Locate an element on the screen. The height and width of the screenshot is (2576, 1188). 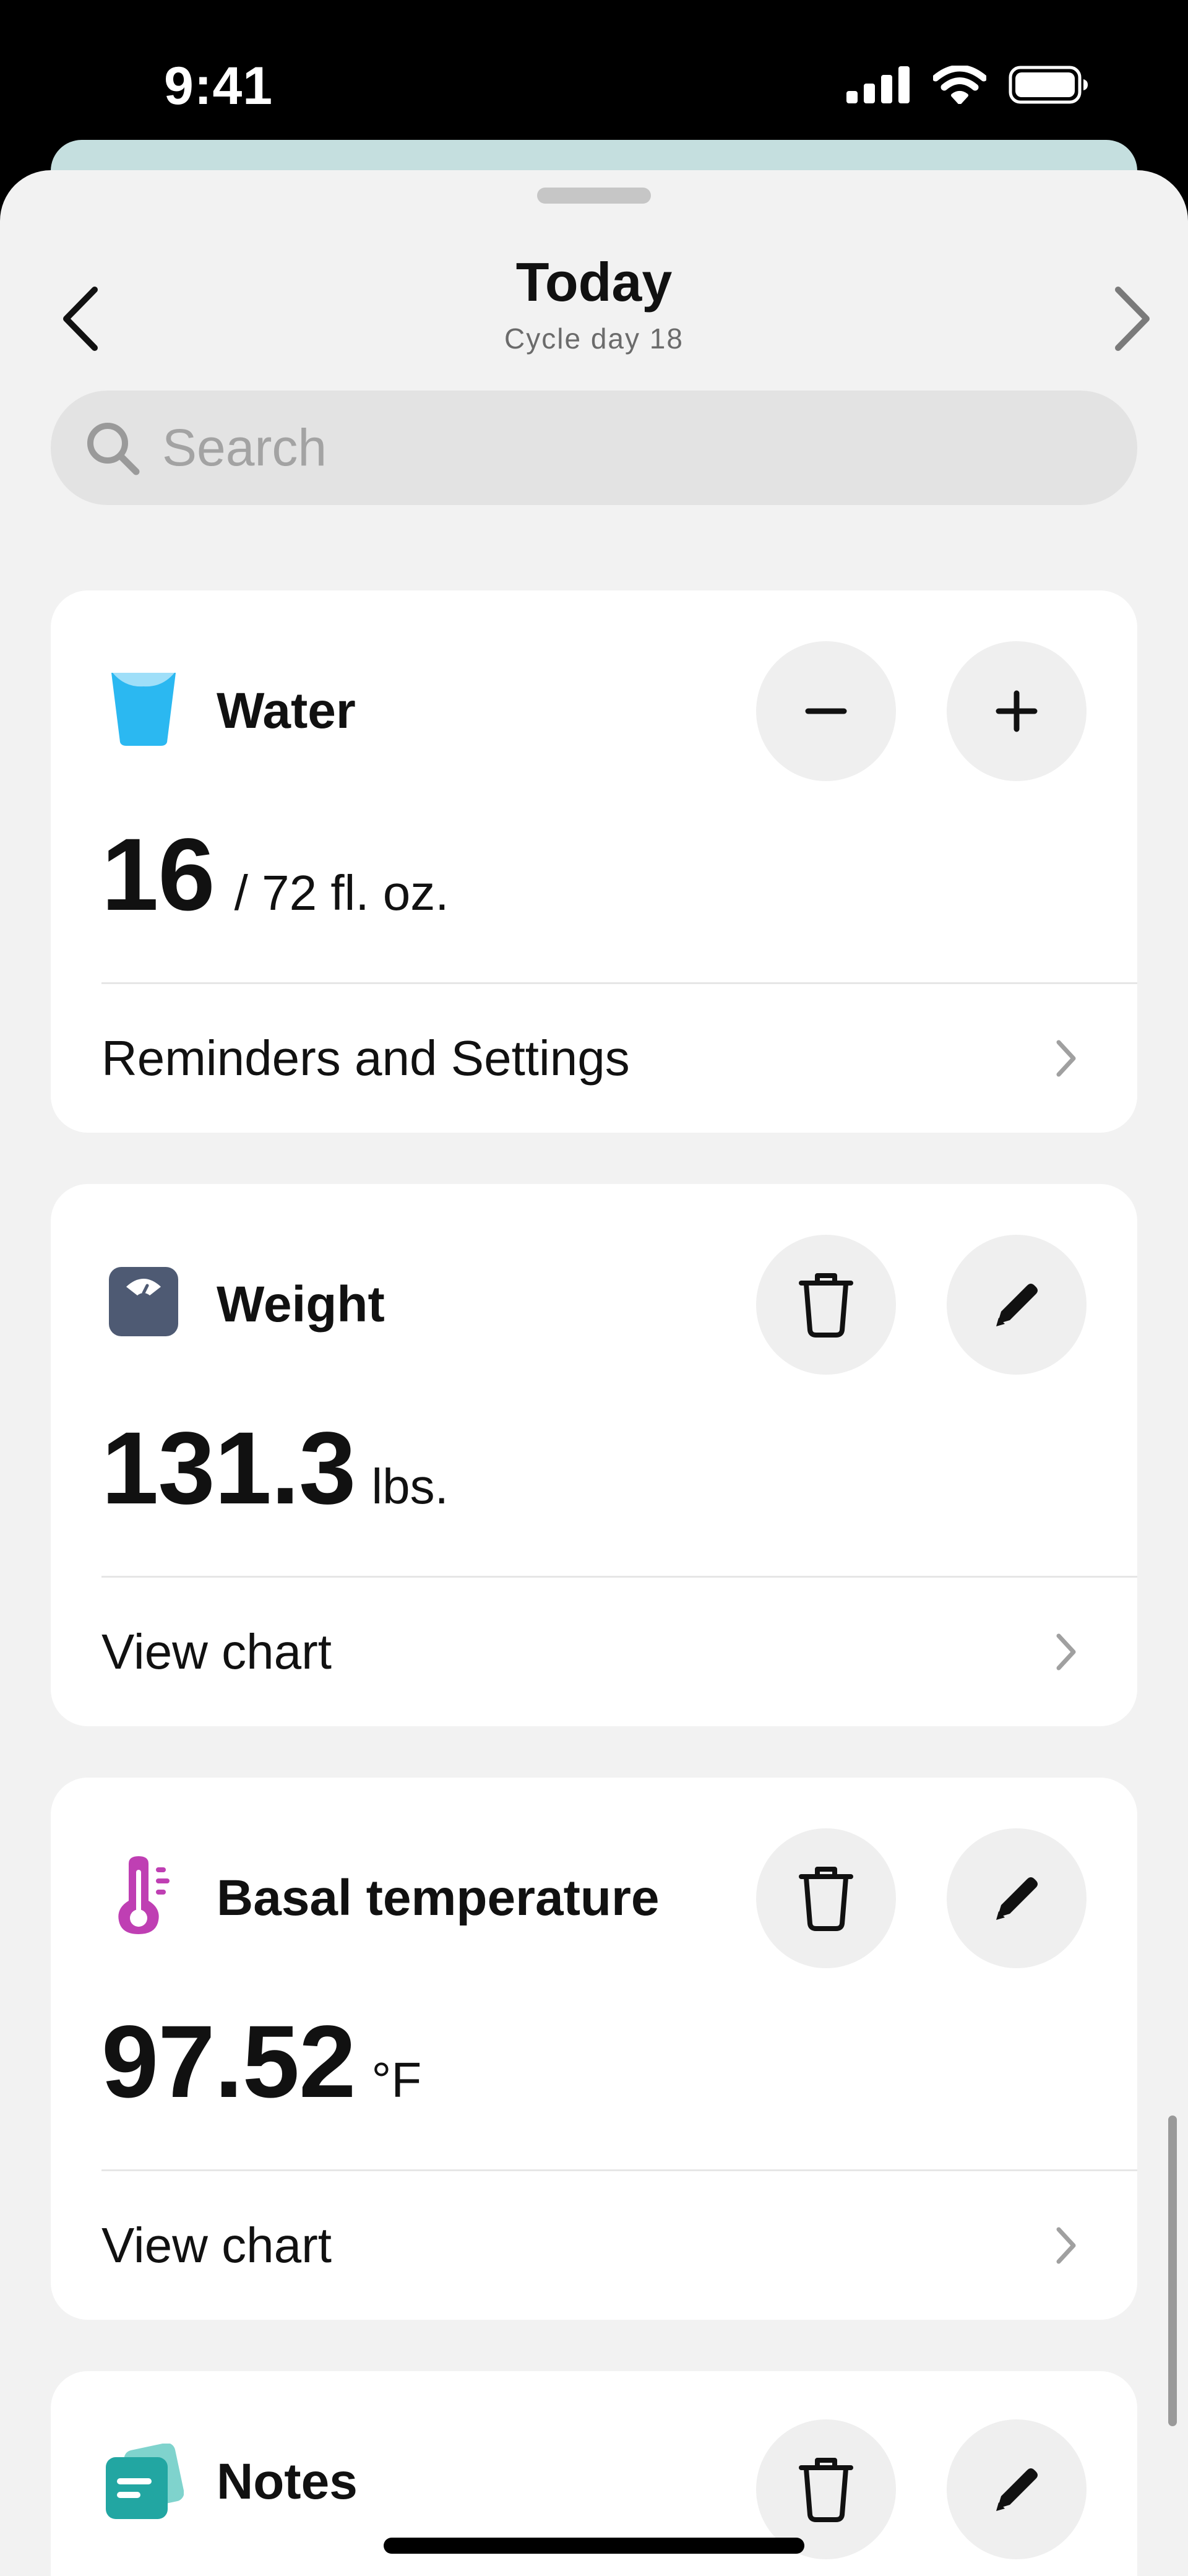
temperature-unit: °F is located at coordinates (397, 2079).